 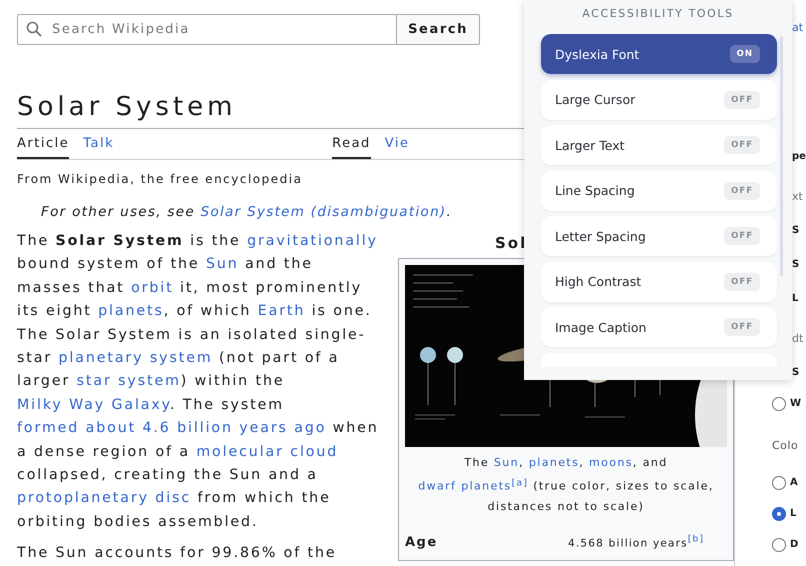 I want to click on tool-toggle: Larger Text OFF, so click(x=659, y=145).